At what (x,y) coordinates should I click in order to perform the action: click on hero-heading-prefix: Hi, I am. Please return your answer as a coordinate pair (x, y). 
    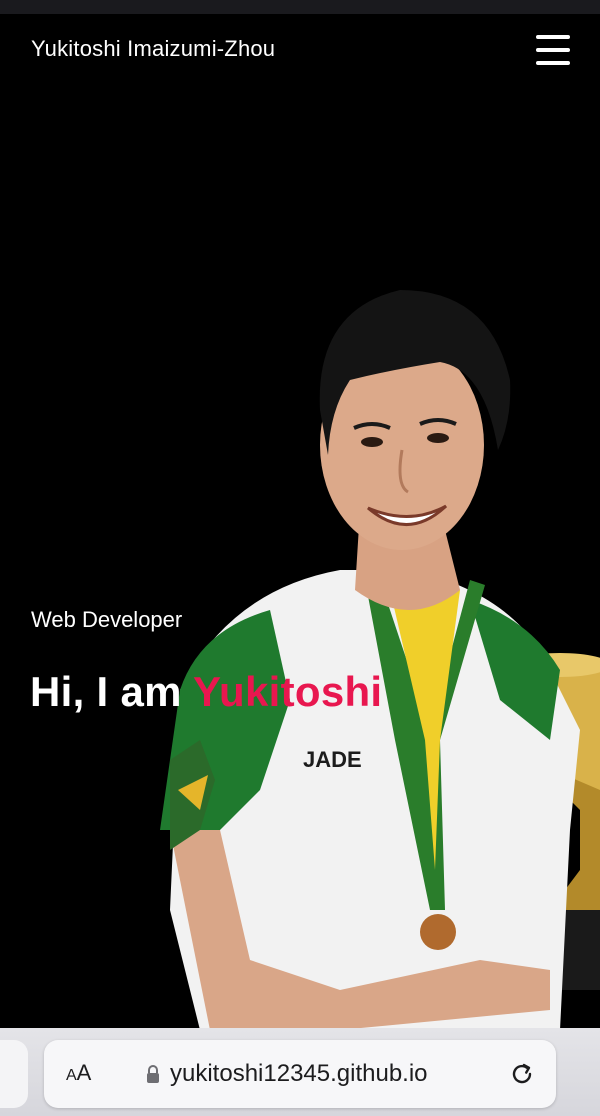
    Looking at the image, I should click on (111, 691).